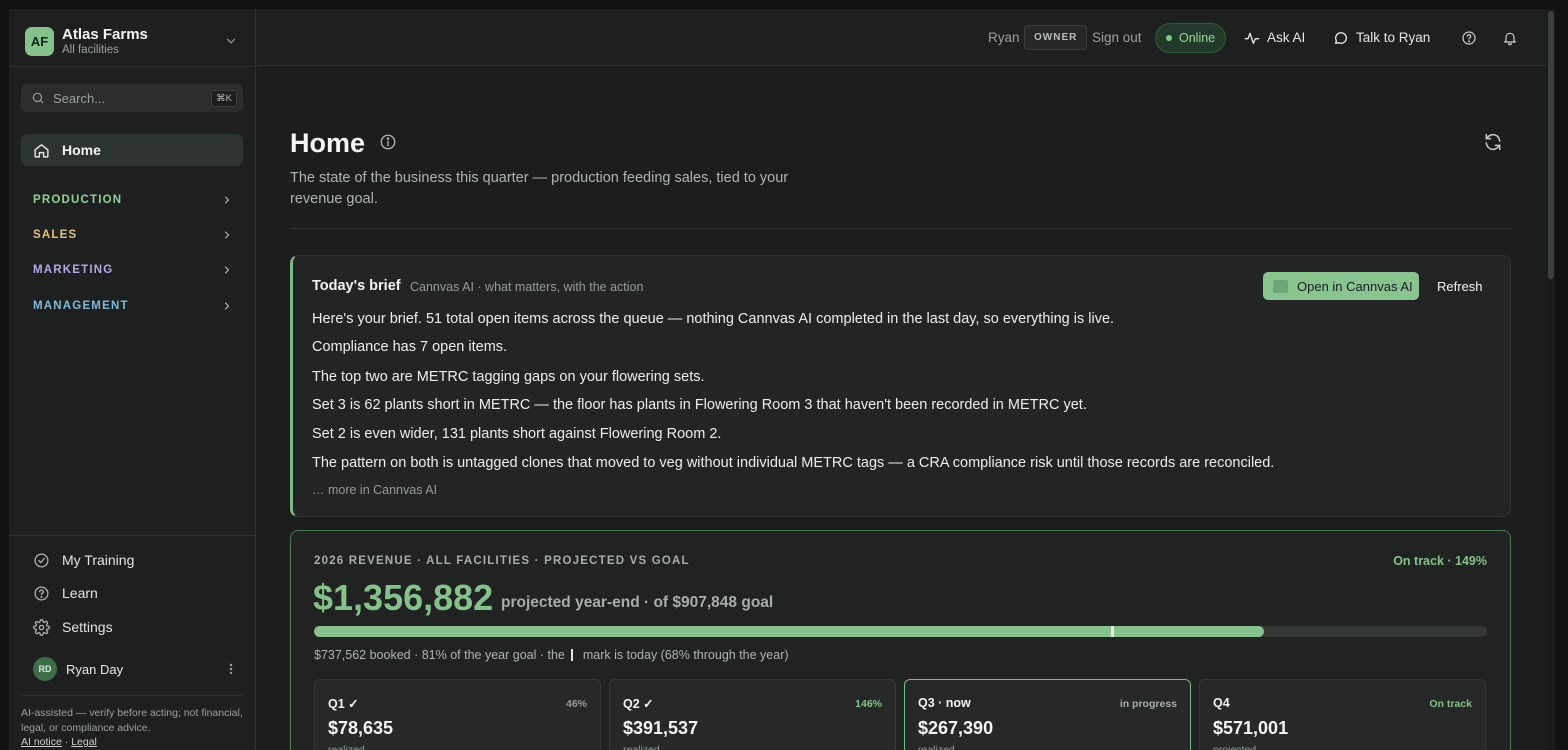  I want to click on more-vertical-icon, so click(231, 669).